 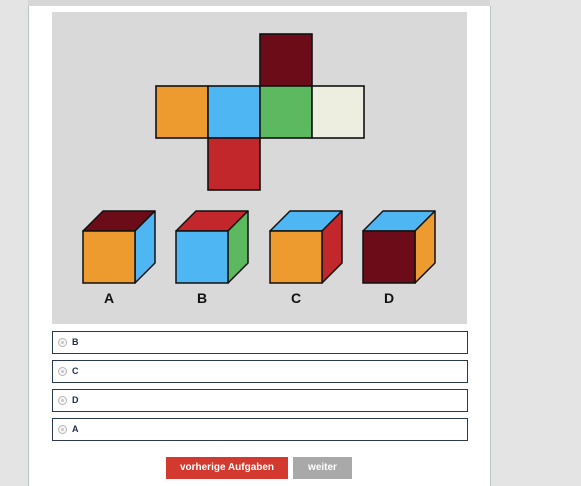 What do you see at coordinates (260, 371) in the screenshot?
I see `answer-option: C` at bounding box center [260, 371].